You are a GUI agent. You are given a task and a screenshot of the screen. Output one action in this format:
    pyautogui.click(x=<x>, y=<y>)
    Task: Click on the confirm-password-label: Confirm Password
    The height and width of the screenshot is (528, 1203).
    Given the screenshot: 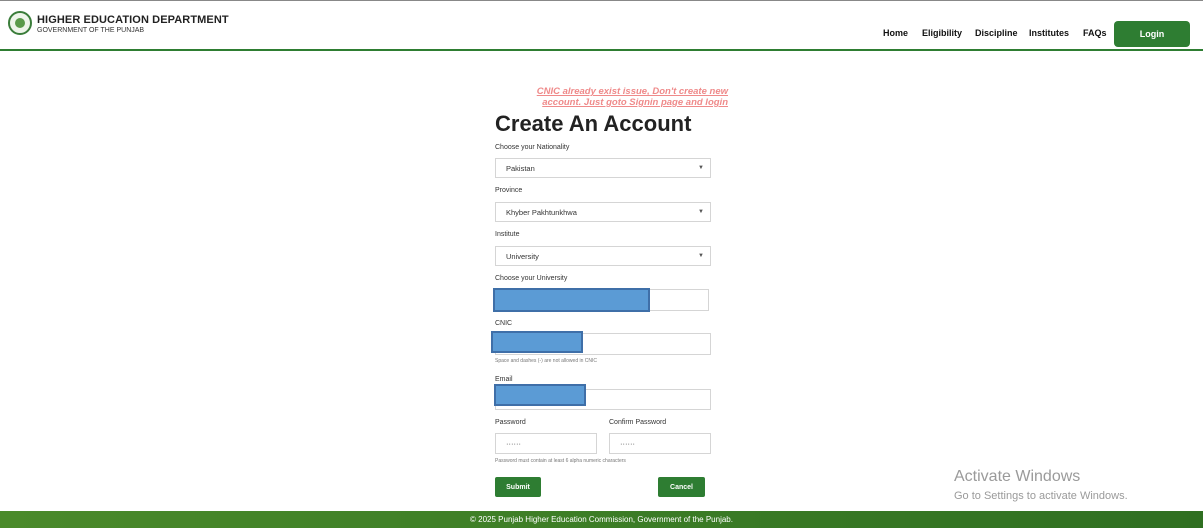 What is the action you would take?
    pyautogui.click(x=638, y=422)
    